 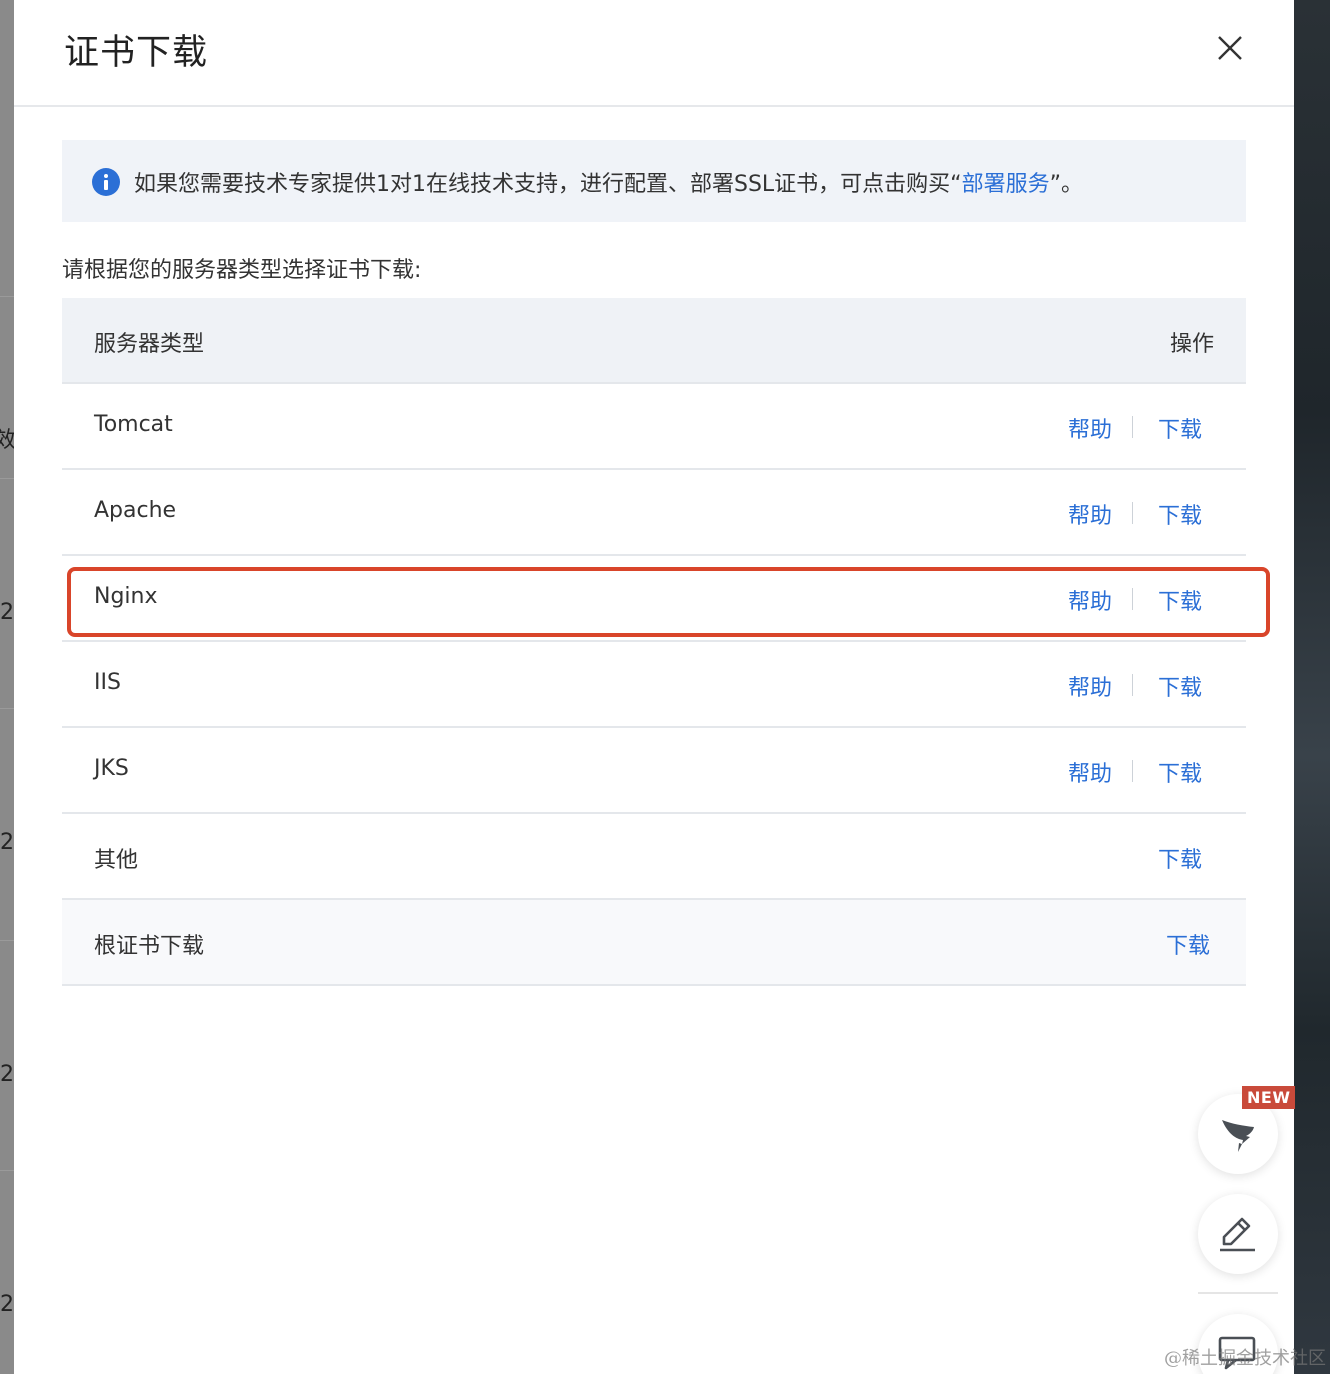 I want to click on dialog-title: 证书下载, so click(x=136, y=53).